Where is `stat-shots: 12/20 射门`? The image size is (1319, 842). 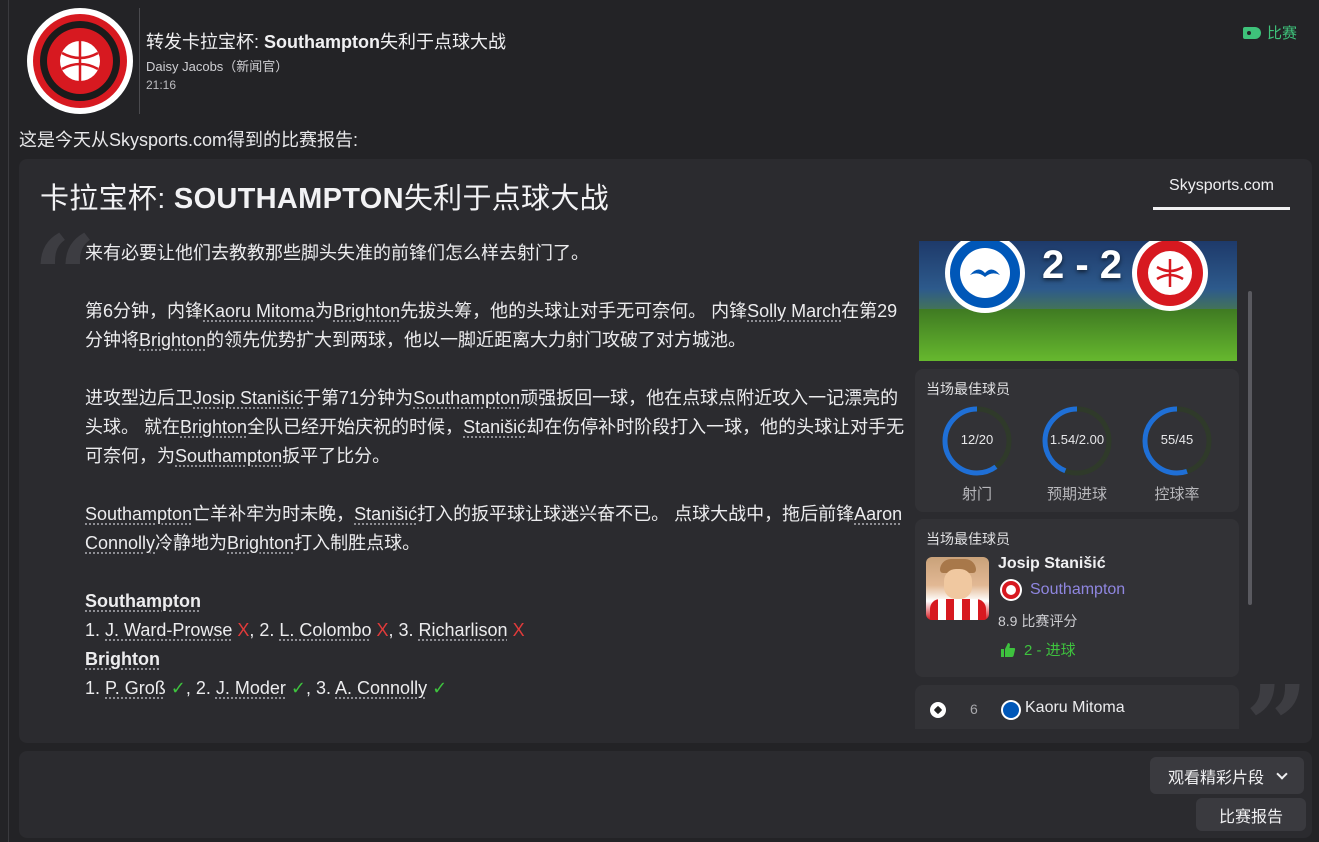 stat-shots: 12/20 射门 is located at coordinates (977, 454).